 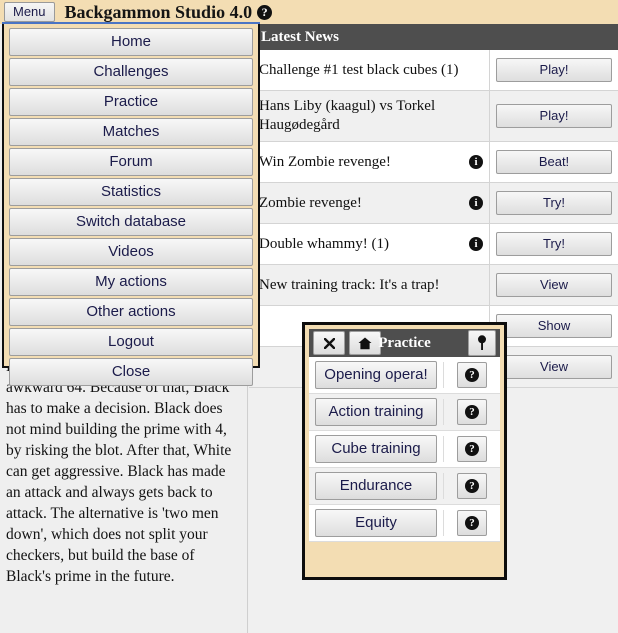 I want to click on news-row-text-cell: Double whammy! (1) i, so click(x=369, y=244).